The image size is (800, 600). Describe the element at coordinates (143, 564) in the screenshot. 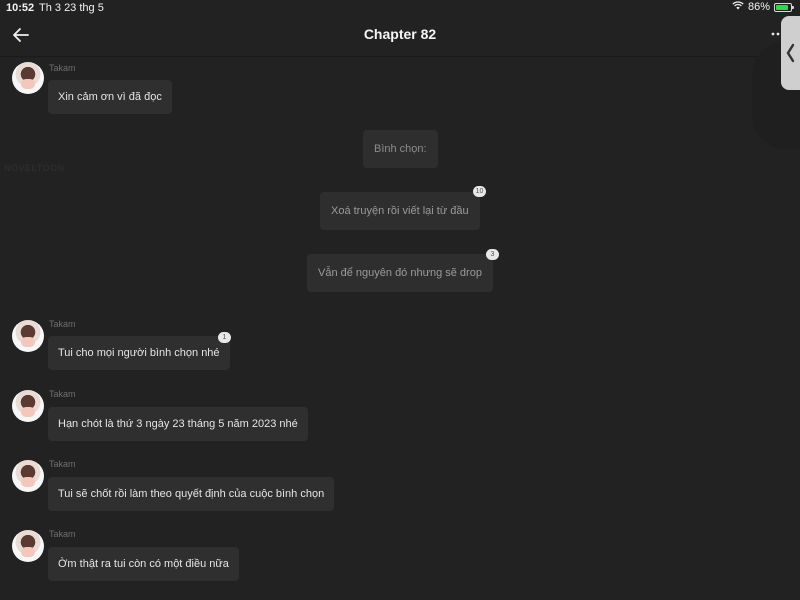

I see `message-bubble: Ờm thật ra tui còn có một điều nữa` at that location.